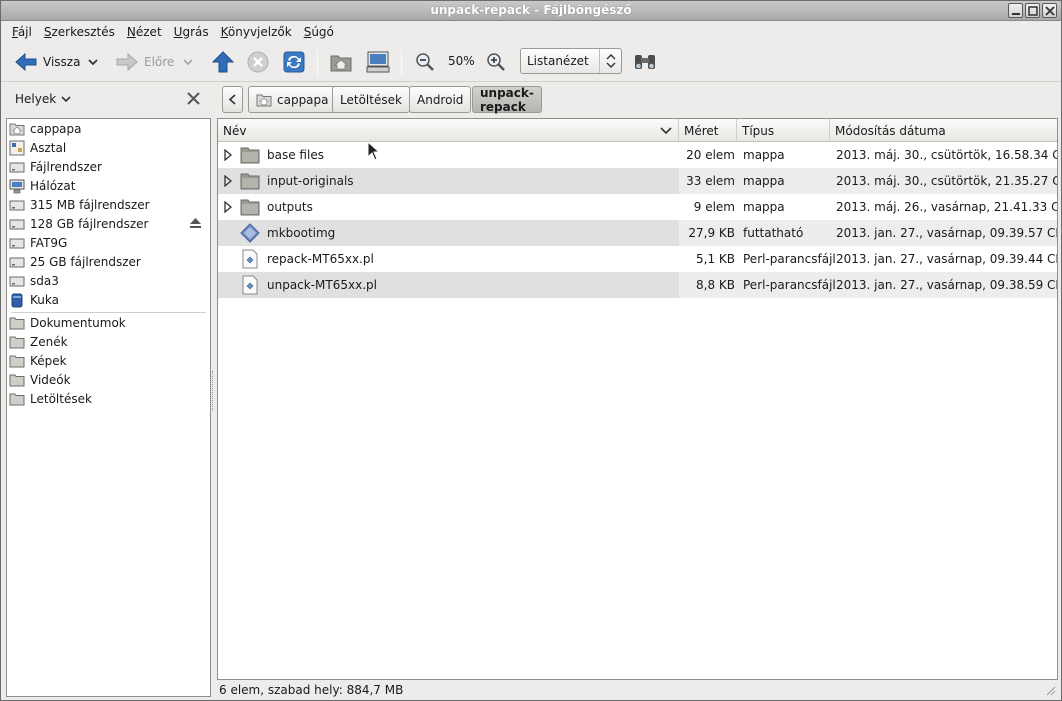 This screenshot has height=701, width=1062. Describe the element at coordinates (292, 99) in the screenshot. I see `breadcrumb-item-home: cappapa` at that location.